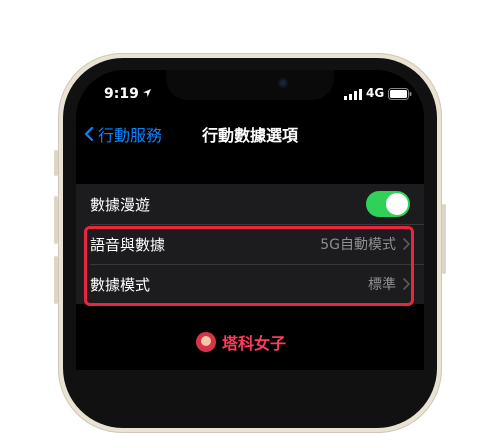 The width and height of the screenshot is (500, 433). What do you see at coordinates (206, 342) in the screenshot?
I see `avatar-icon` at bounding box center [206, 342].